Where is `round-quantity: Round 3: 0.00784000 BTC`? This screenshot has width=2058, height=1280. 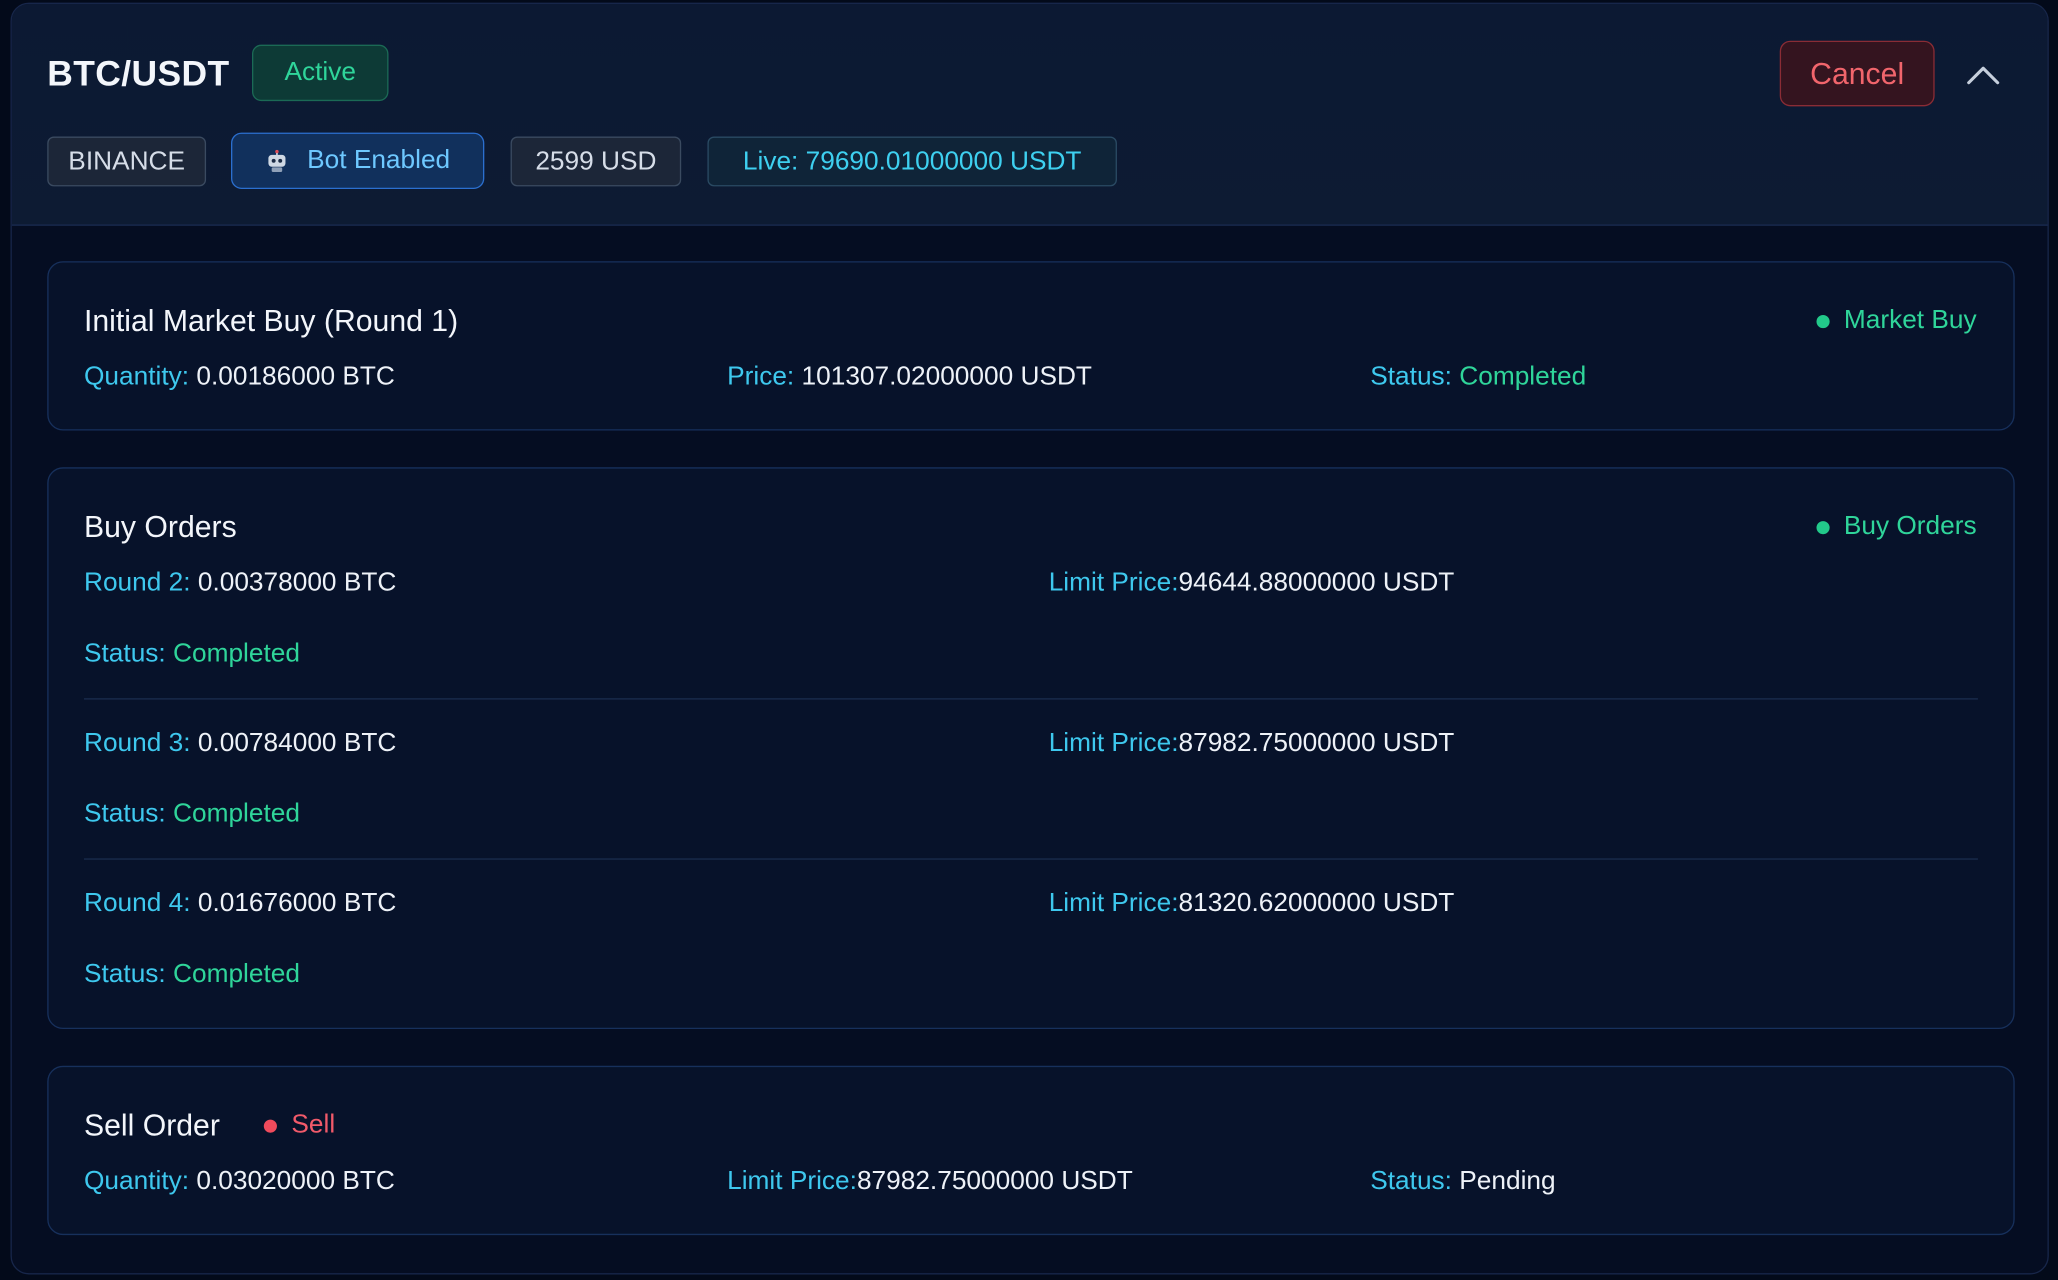 round-quantity: Round 3: 0.00784000 BTC is located at coordinates (240, 743).